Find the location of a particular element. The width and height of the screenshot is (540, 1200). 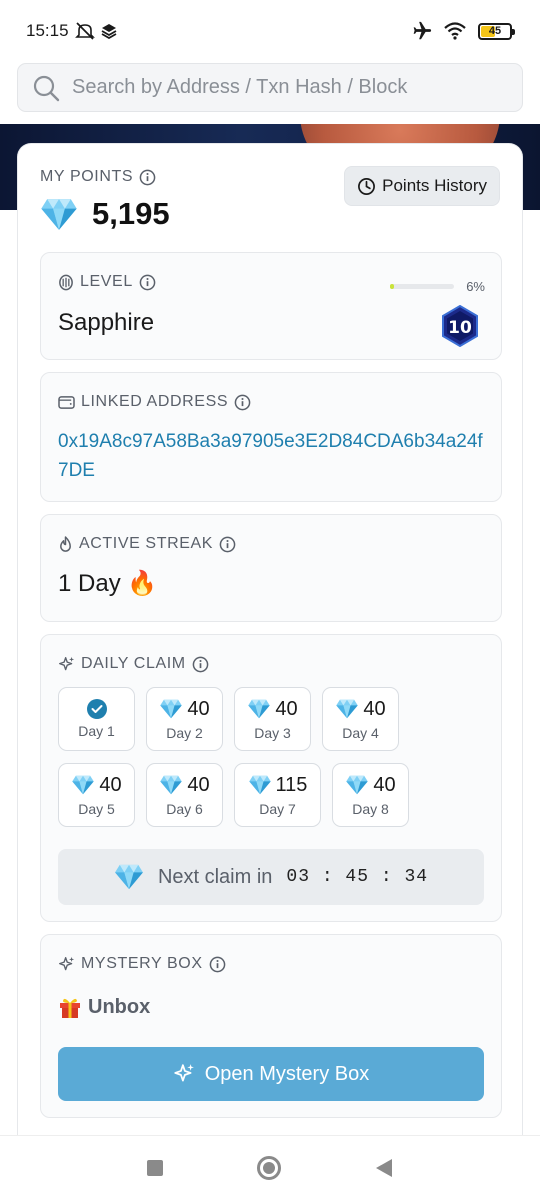

linked-address-label-row: LINKED ADDRESS is located at coordinates (154, 402).